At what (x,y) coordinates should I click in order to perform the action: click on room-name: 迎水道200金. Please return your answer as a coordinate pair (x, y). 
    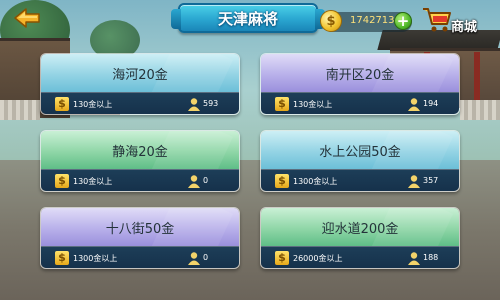
    Looking at the image, I should click on (360, 229).